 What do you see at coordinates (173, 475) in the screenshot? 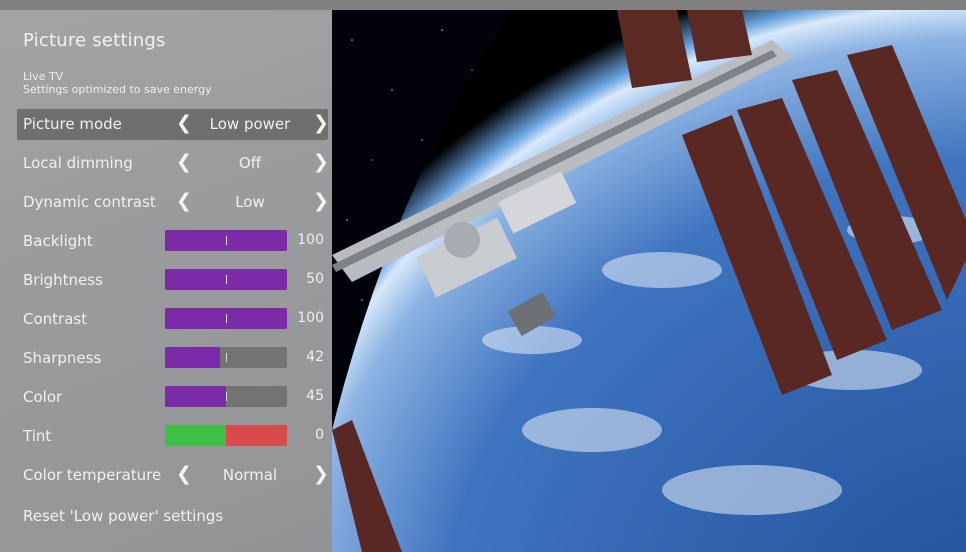
I see `color-temperature-row: Color temperature ❮ Normal ❯` at bounding box center [173, 475].